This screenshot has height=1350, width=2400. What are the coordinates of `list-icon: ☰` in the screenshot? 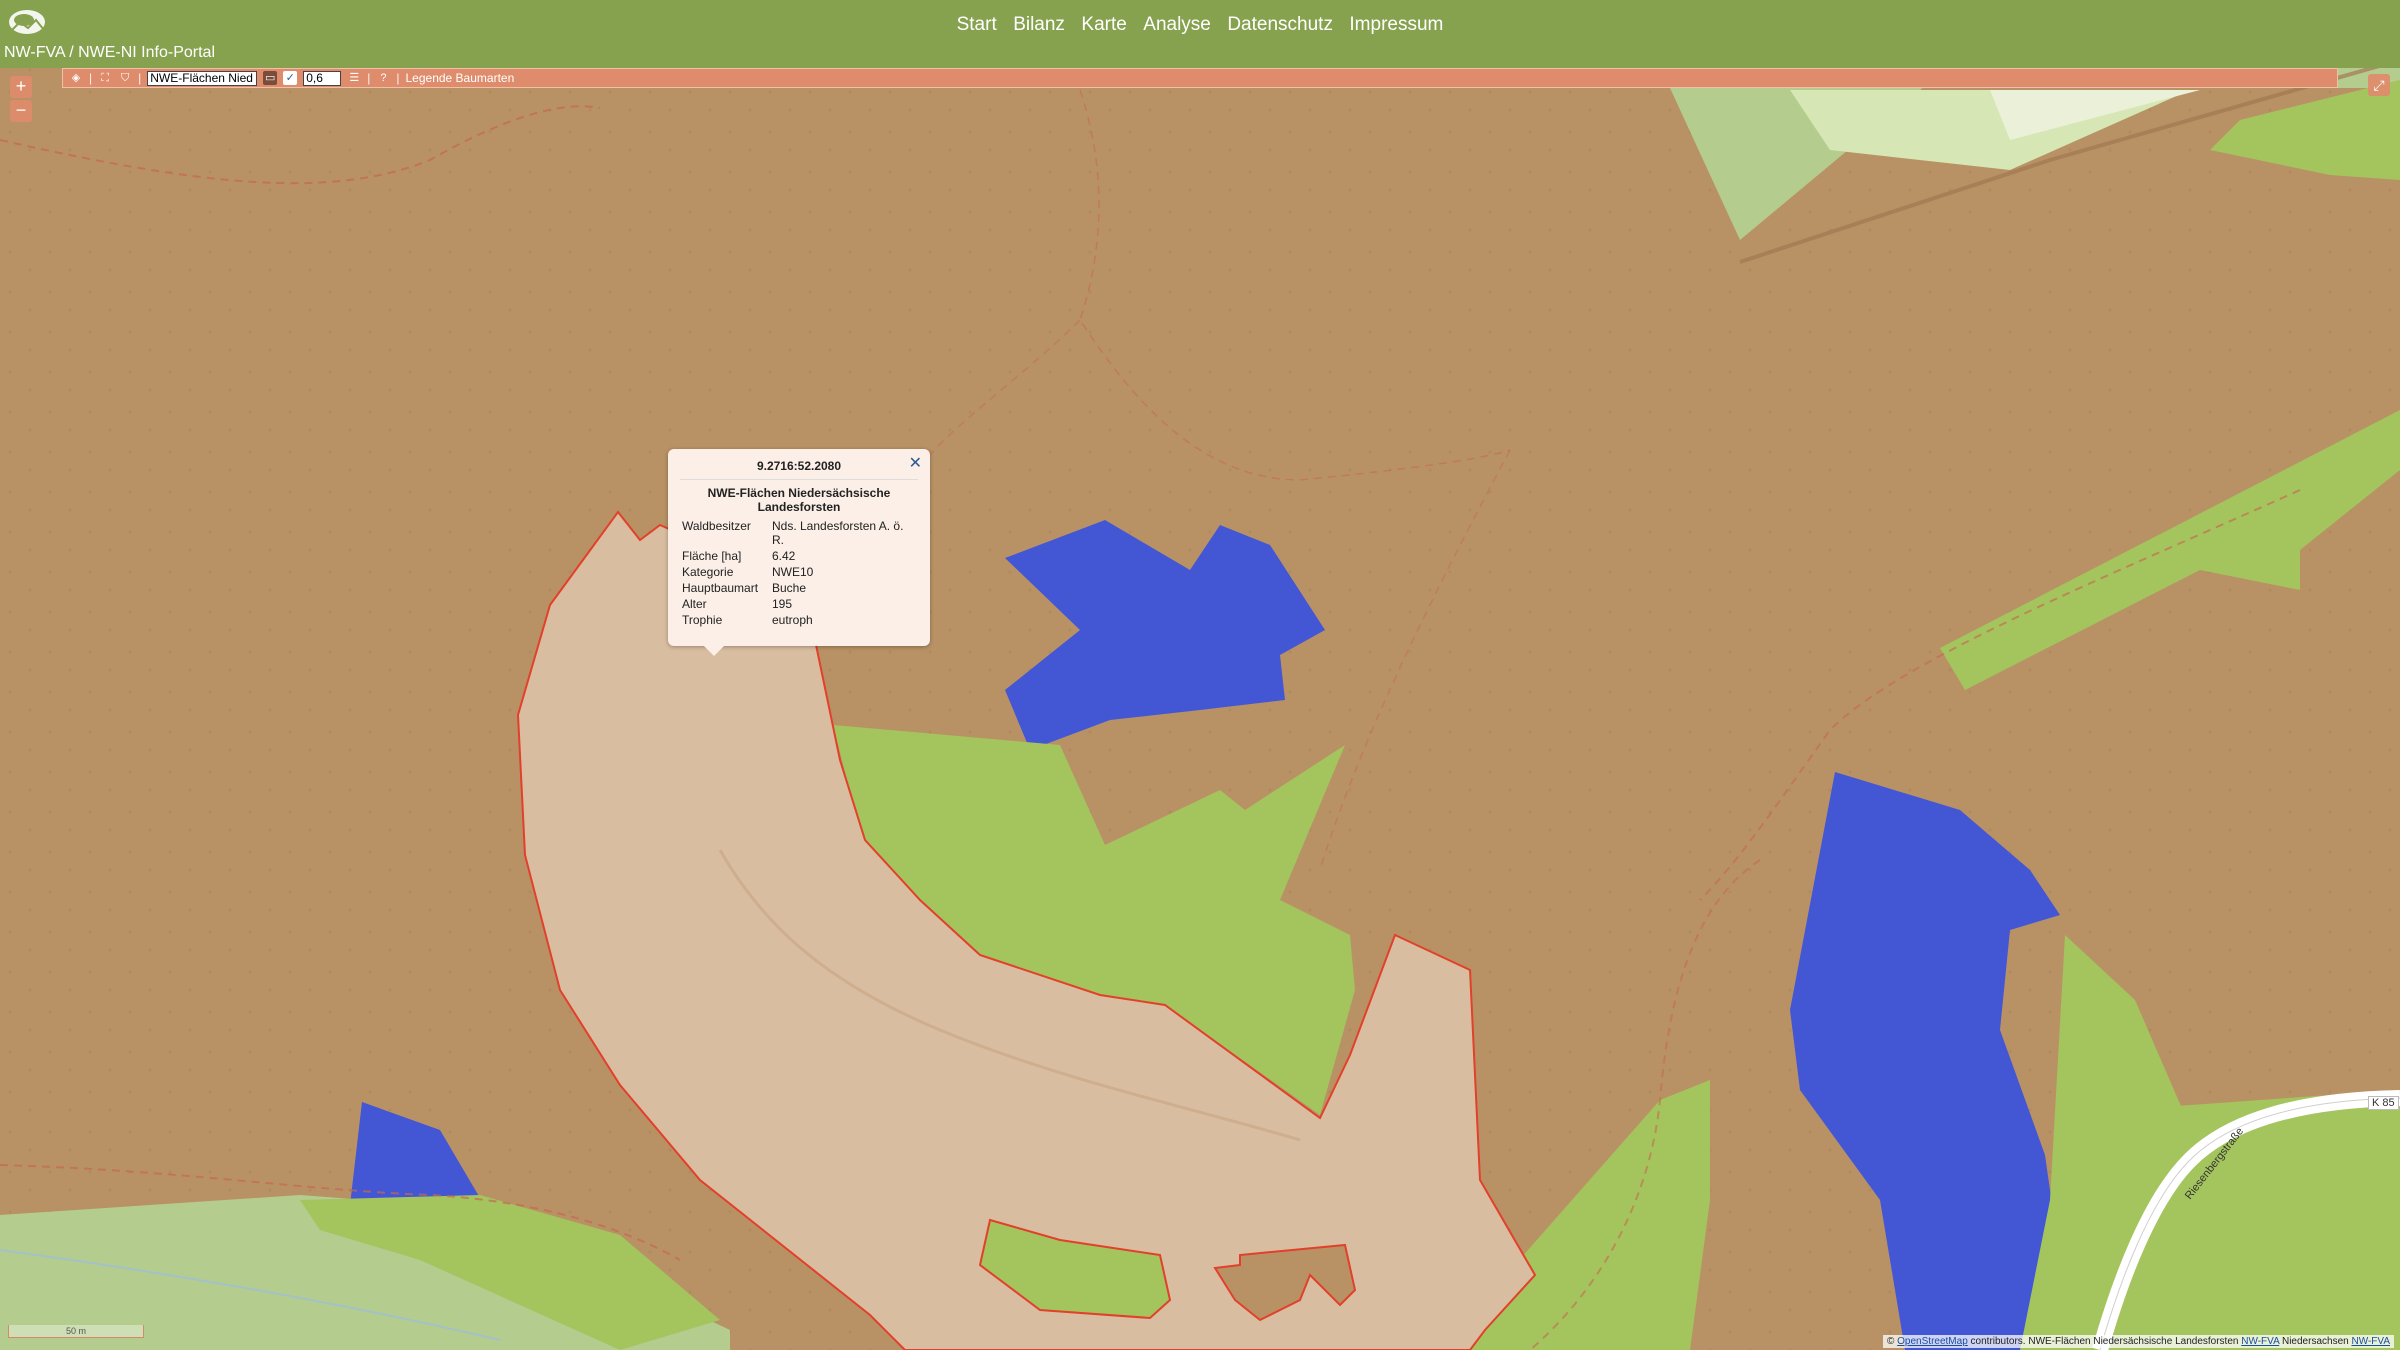 It's located at (354, 78).